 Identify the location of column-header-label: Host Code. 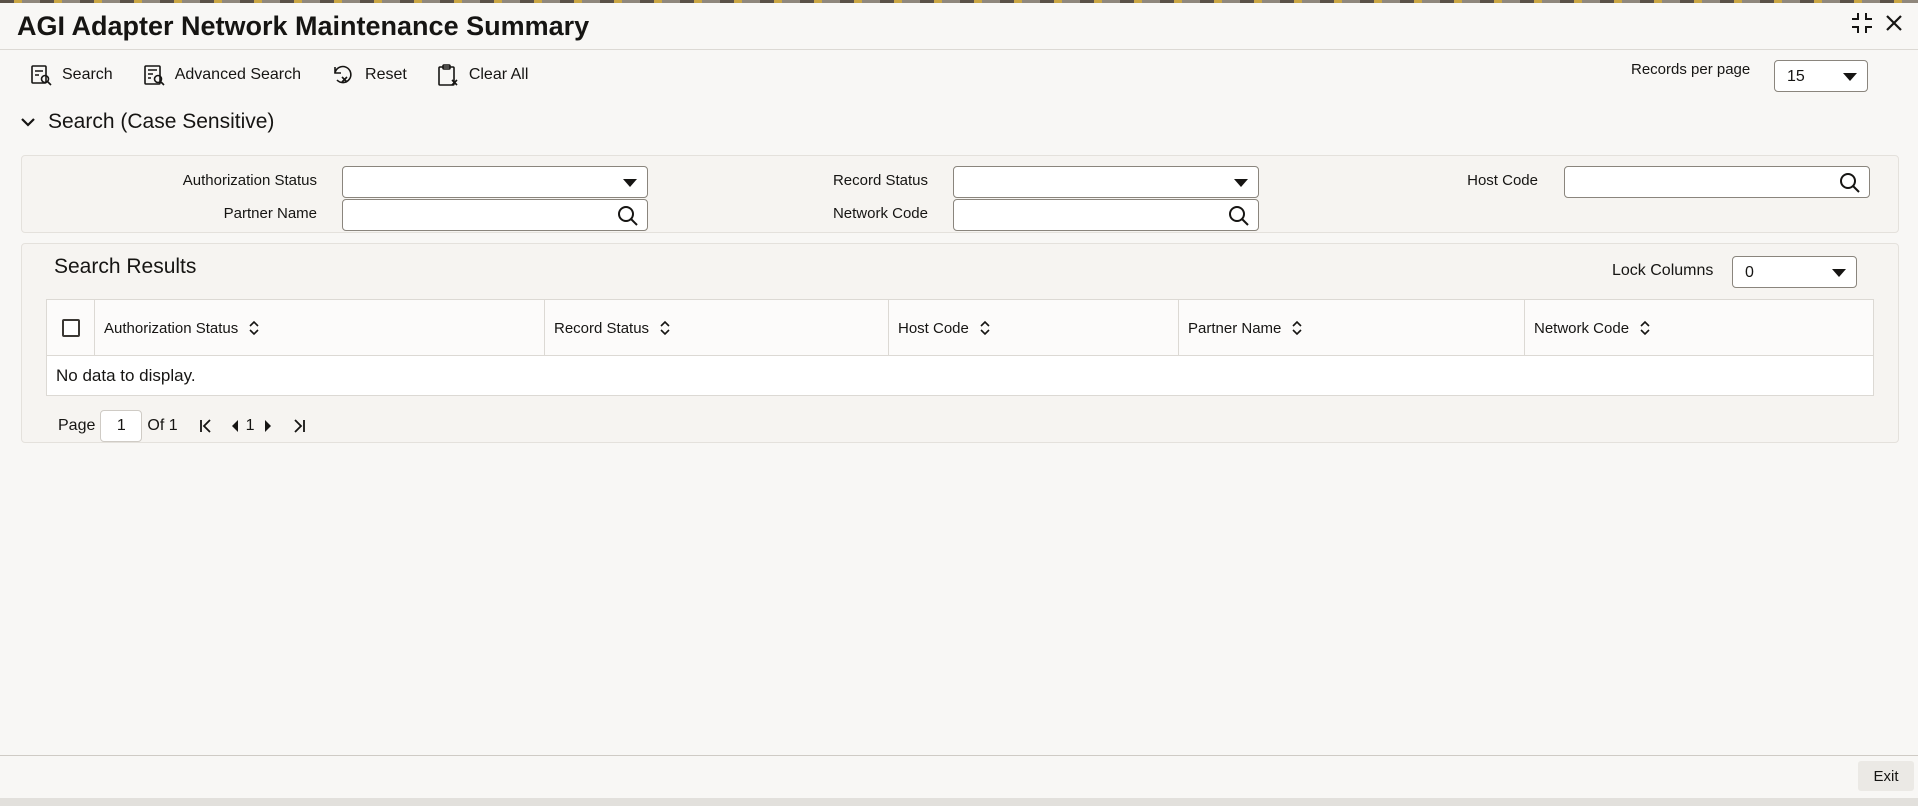
(933, 328).